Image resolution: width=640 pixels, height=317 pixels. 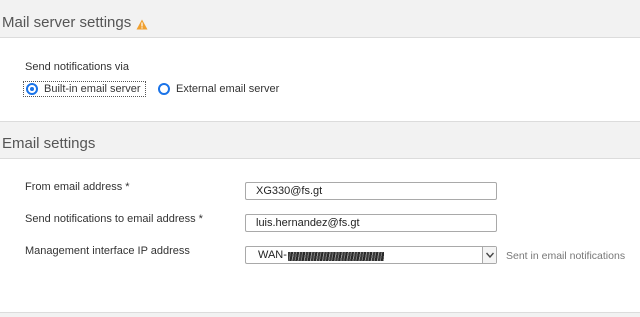 What do you see at coordinates (67, 22) in the screenshot?
I see `mail-server-settings-title: Mail server settings` at bounding box center [67, 22].